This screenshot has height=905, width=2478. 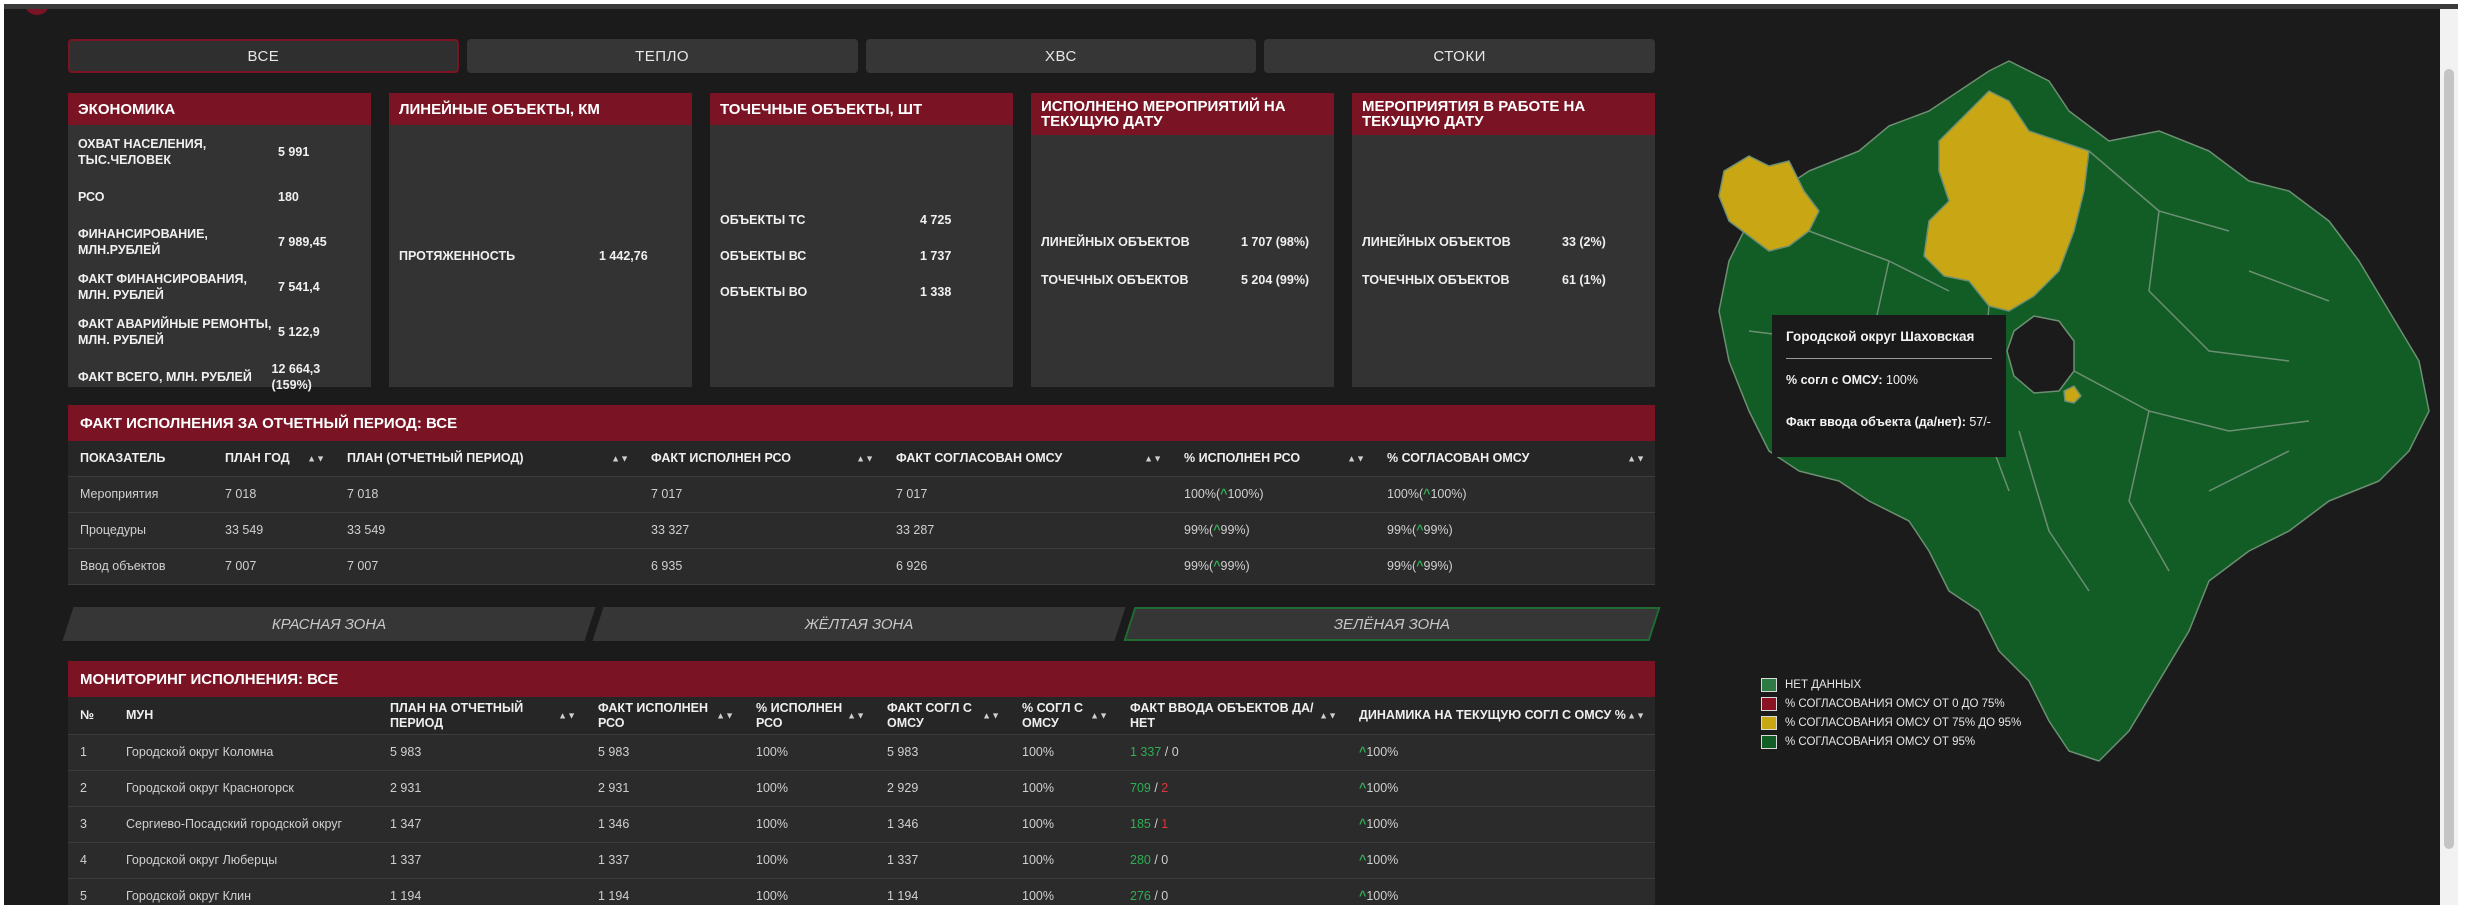 What do you see at coordinates (942, 716) in the screenshot?
I see `column-header: ФАКТ СОГЛ С ОМСУ ▲▼` at bounding box center [942, 716].